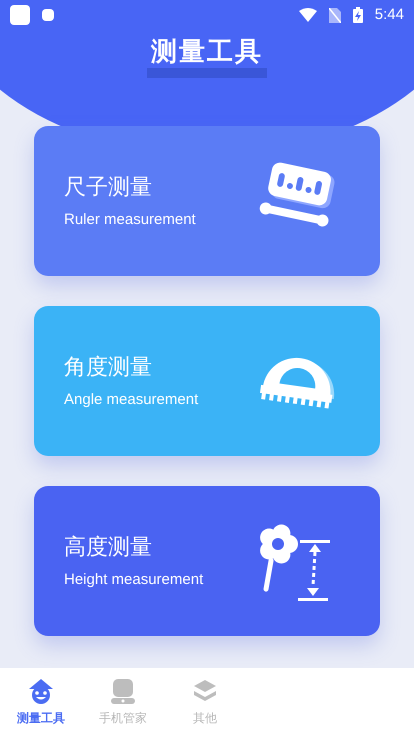 This screenshot has height=736, width=414. I want to click on card-subtitle: Angle measurement, so click(131, 400).